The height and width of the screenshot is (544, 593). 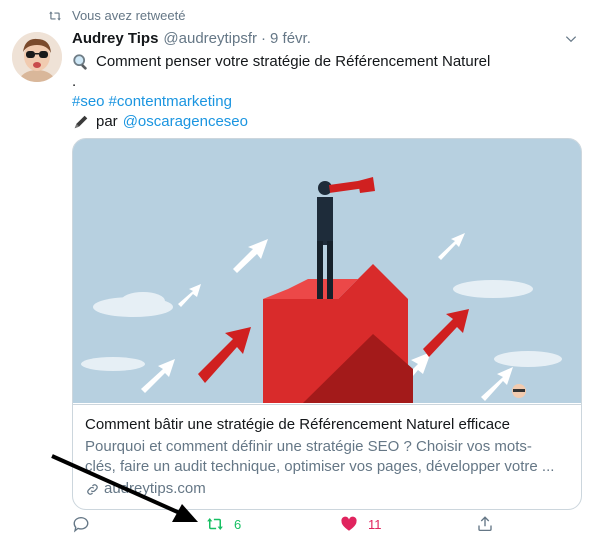 I want to click on author-line: Audrey Tips @audreytipsfr · 9 févr., so click(x=326, y=40).